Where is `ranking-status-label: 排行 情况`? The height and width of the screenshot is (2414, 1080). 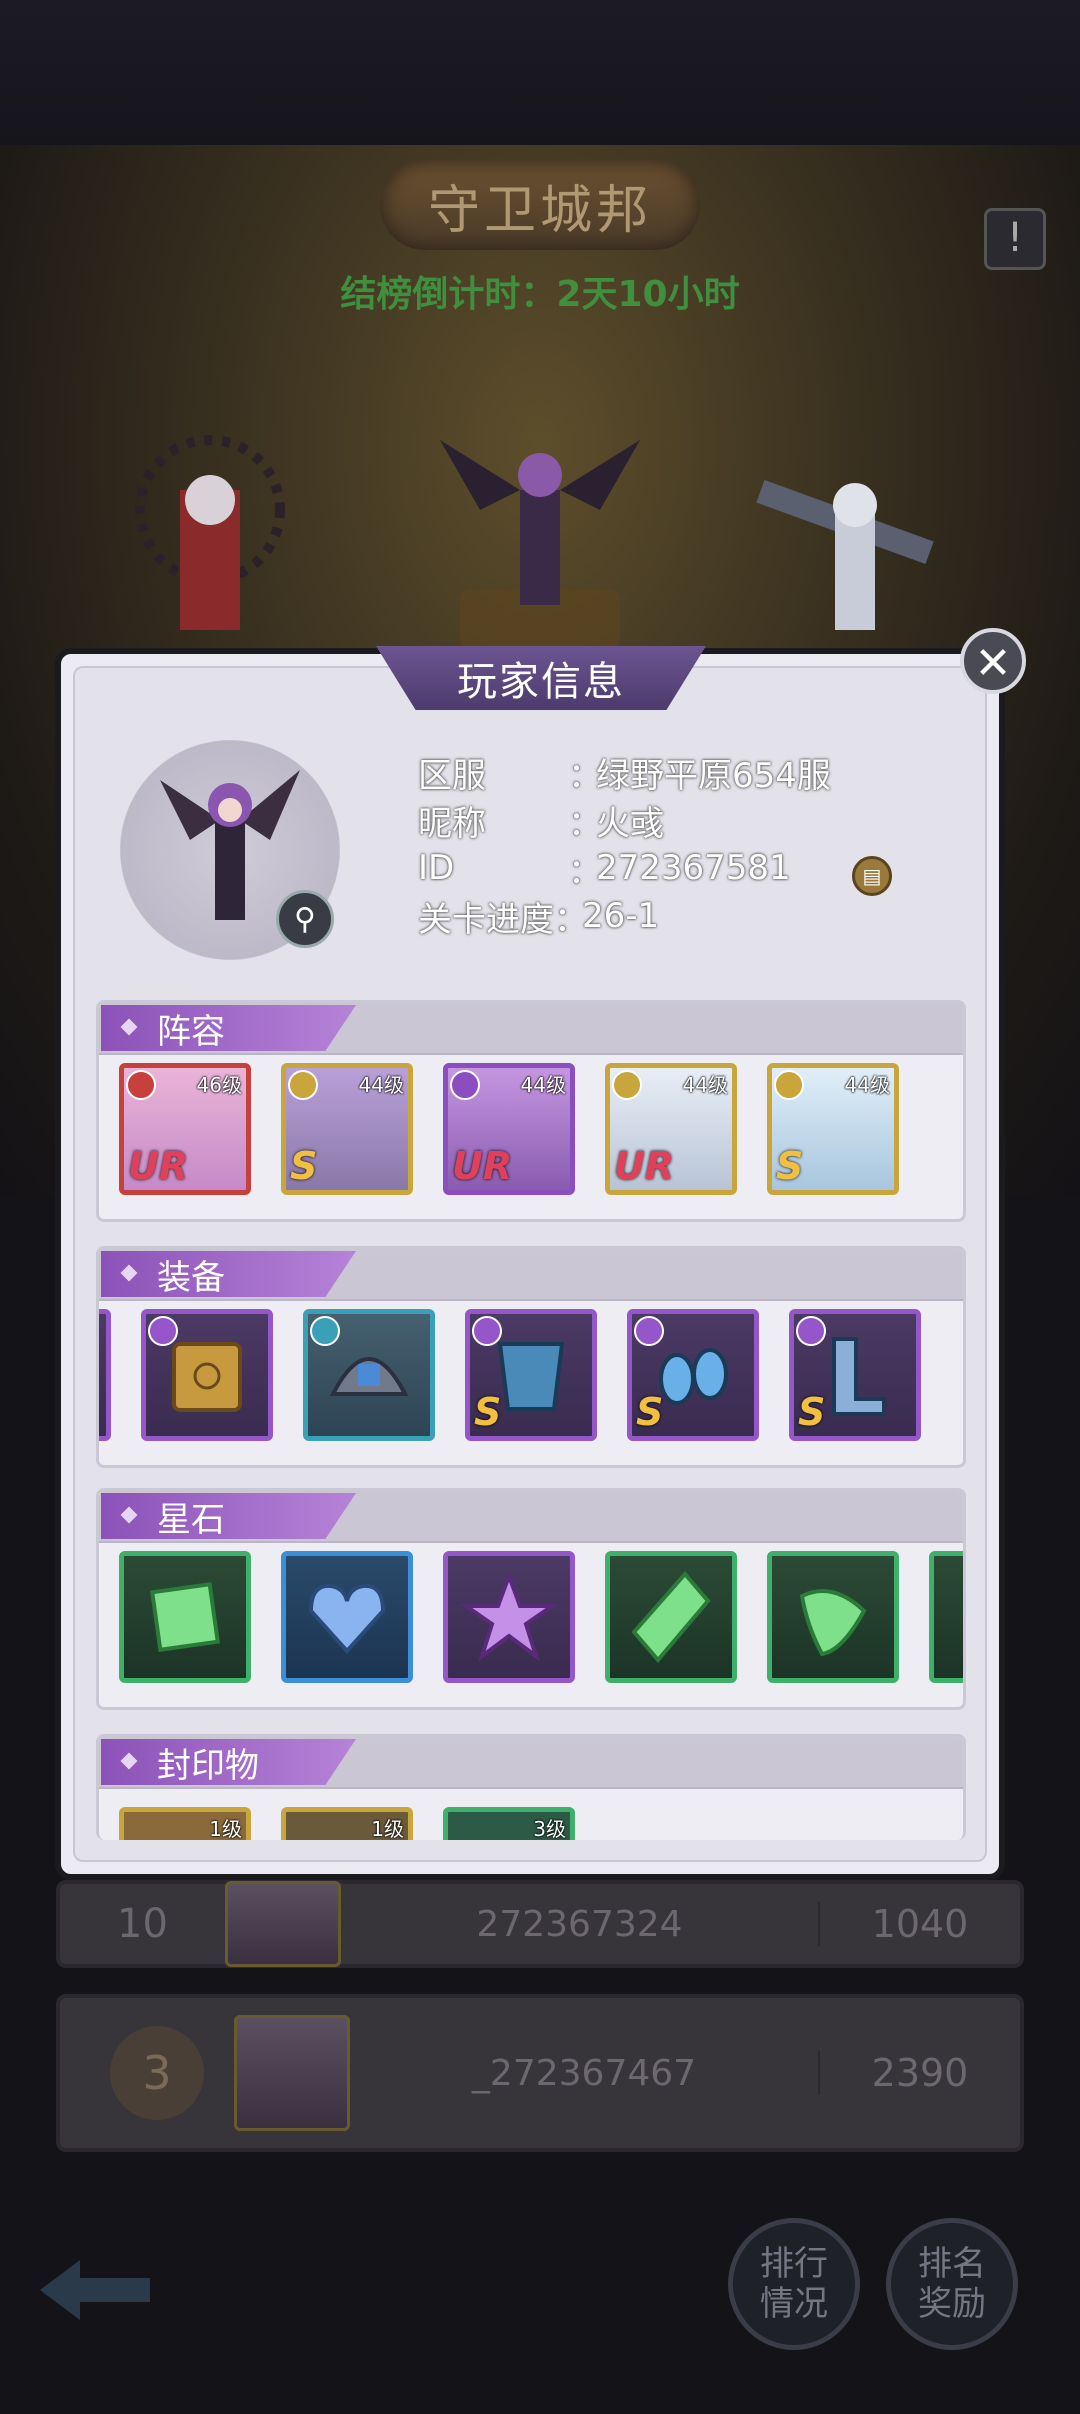
ranking-status-label: 排行 情况 is located at coordinates (794, 2284).